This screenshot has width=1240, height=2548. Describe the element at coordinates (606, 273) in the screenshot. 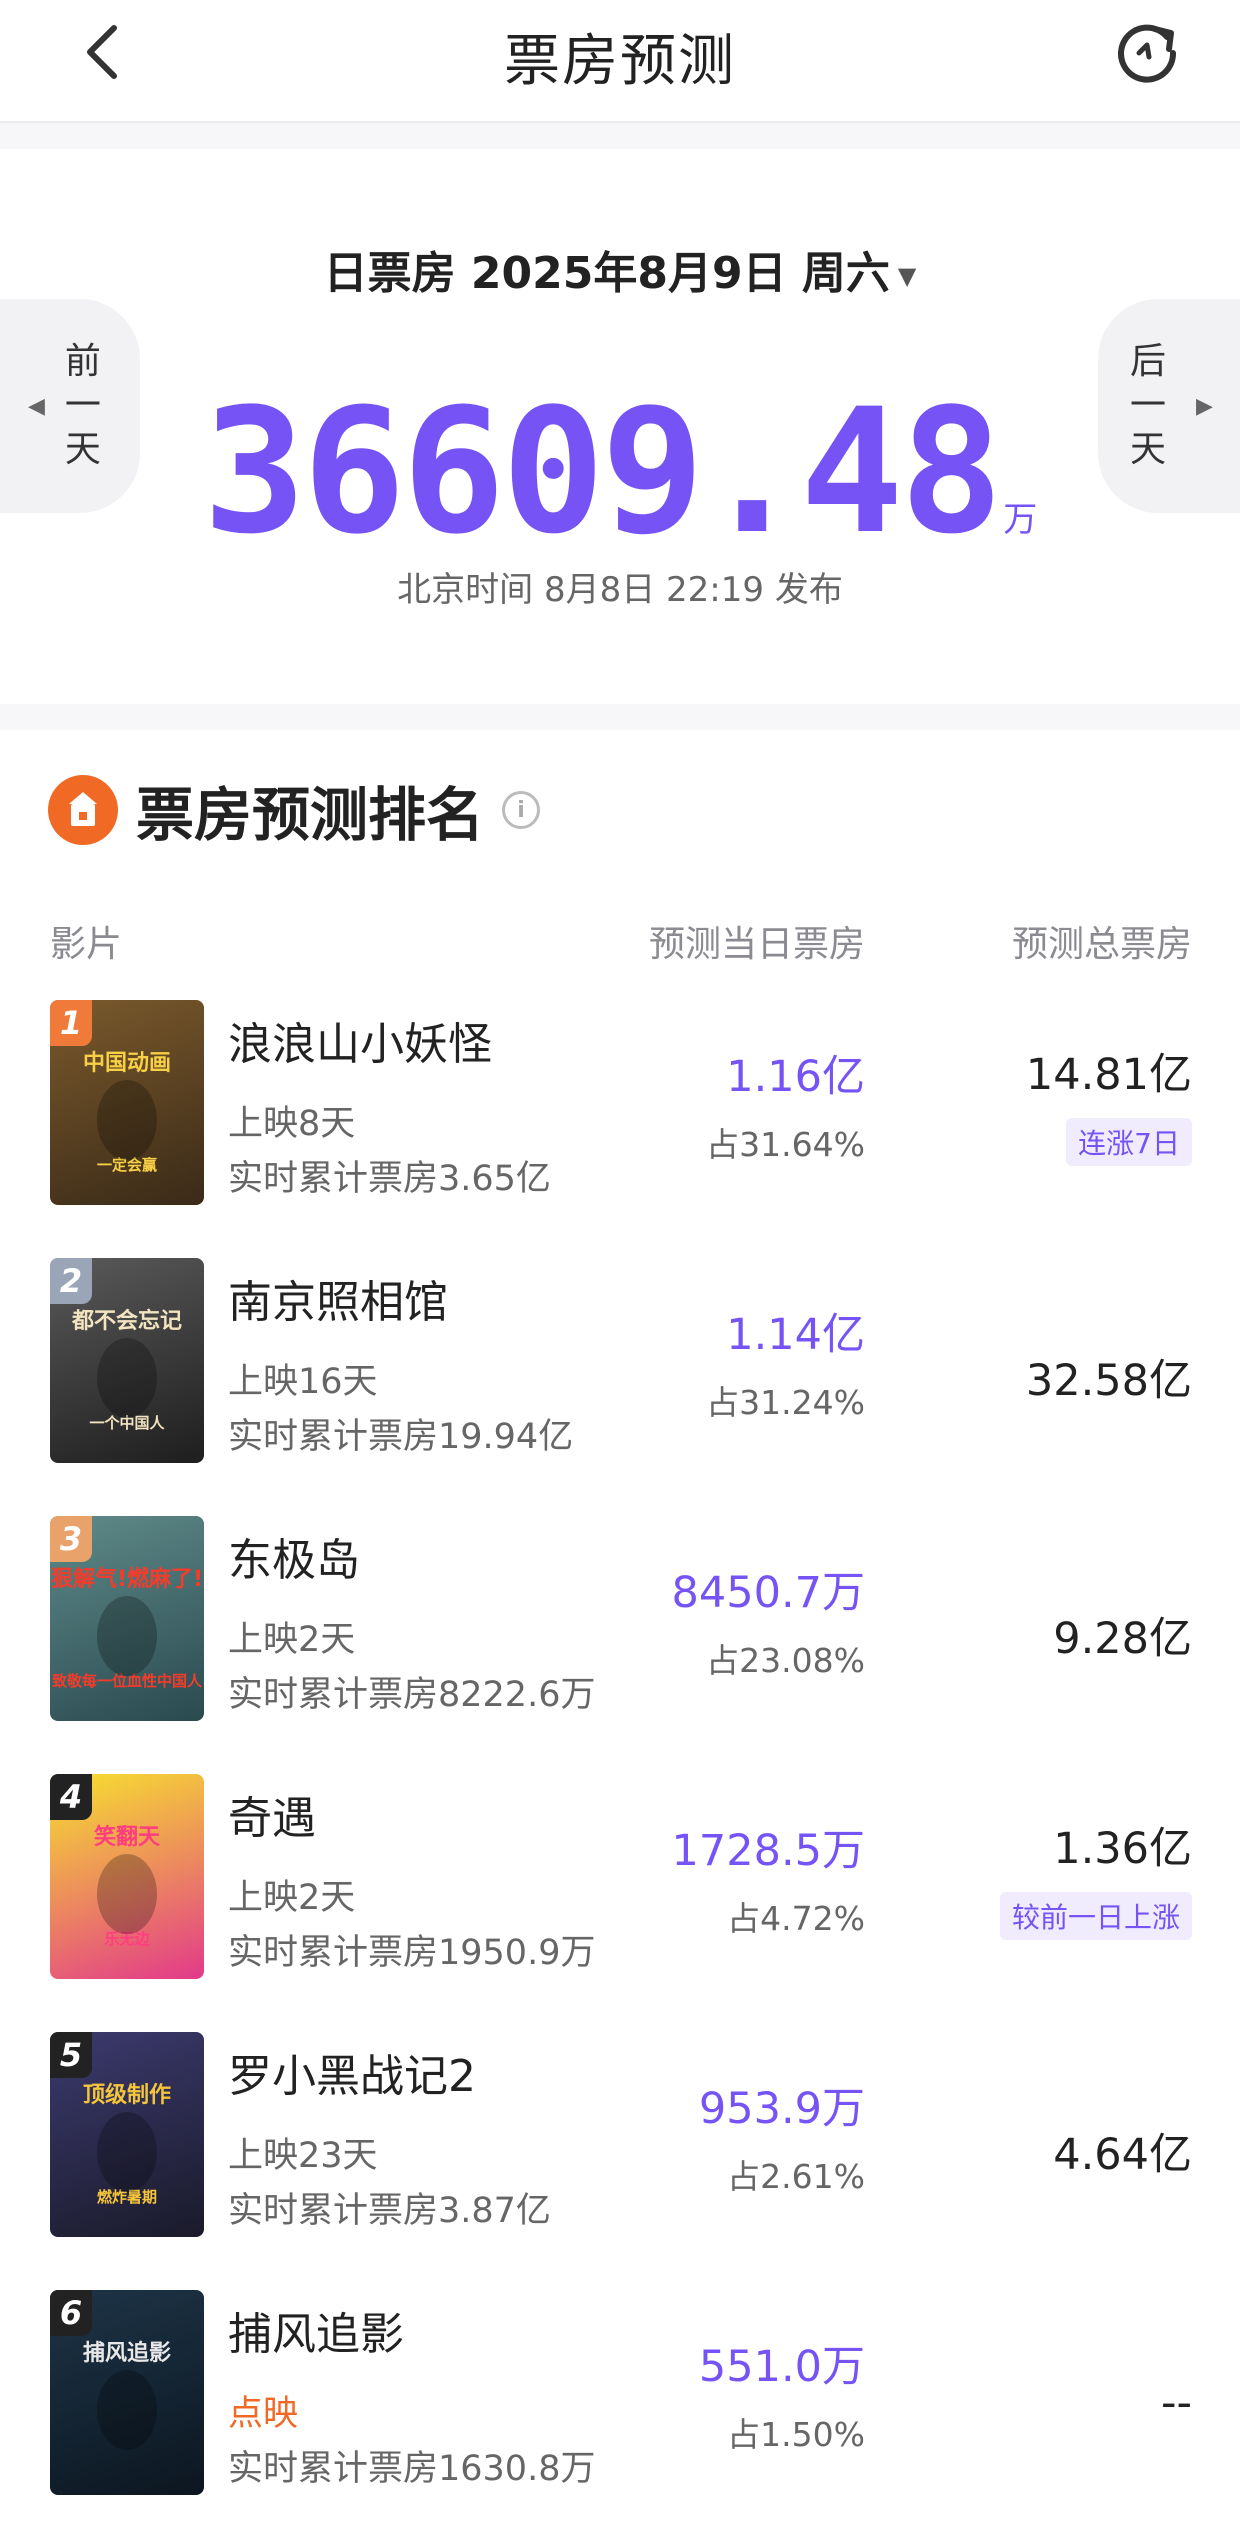

I see `date-label: 日票房 2025年8月9日 周六` at that location.